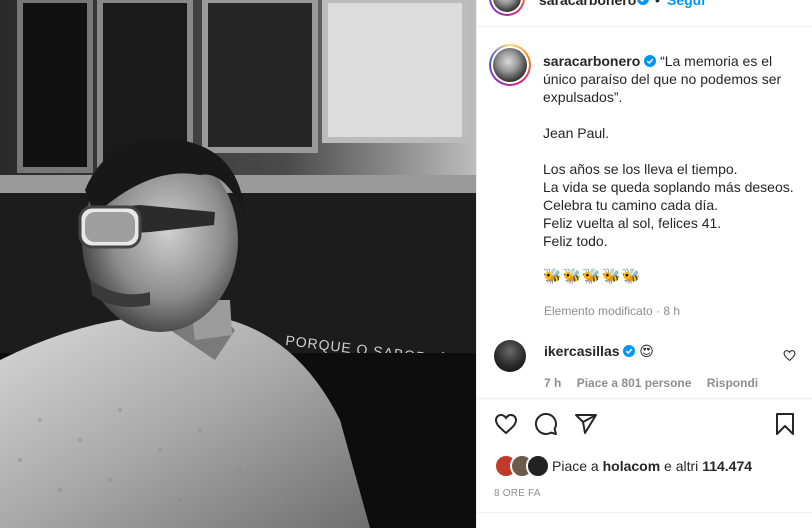  I want to click on comment-reply-button: Rispondi, so click(732, 383).